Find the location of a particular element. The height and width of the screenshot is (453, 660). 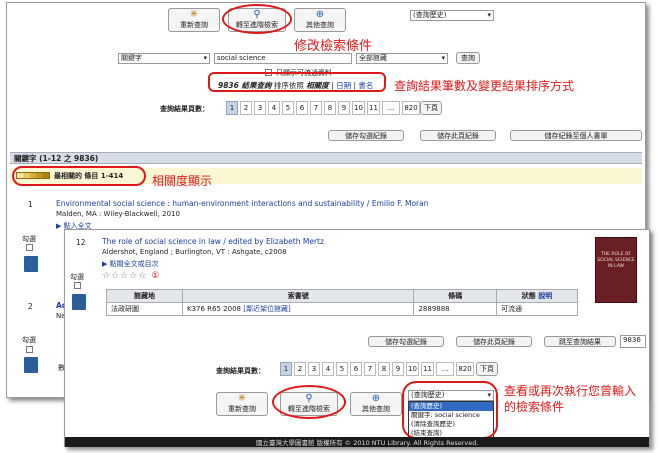

bottom-page-link: 7 is located at coordinates (370, 369).